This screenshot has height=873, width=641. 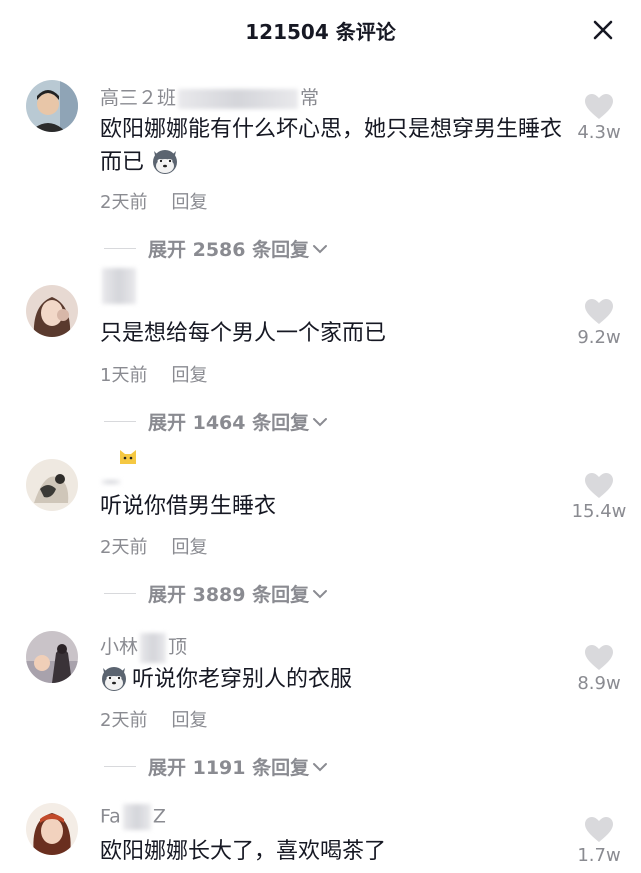 I want to click on username-text: Fa, so click(x=110, y=816).